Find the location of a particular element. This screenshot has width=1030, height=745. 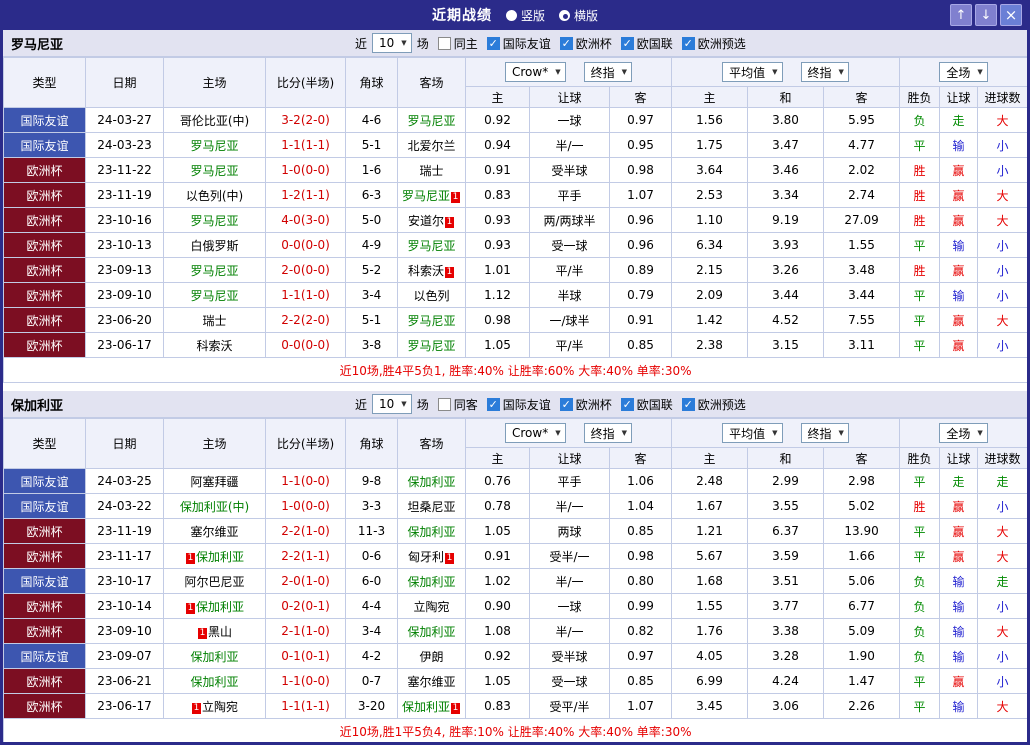

match-date: 23-10-16 is located at coordinates (124, 220).